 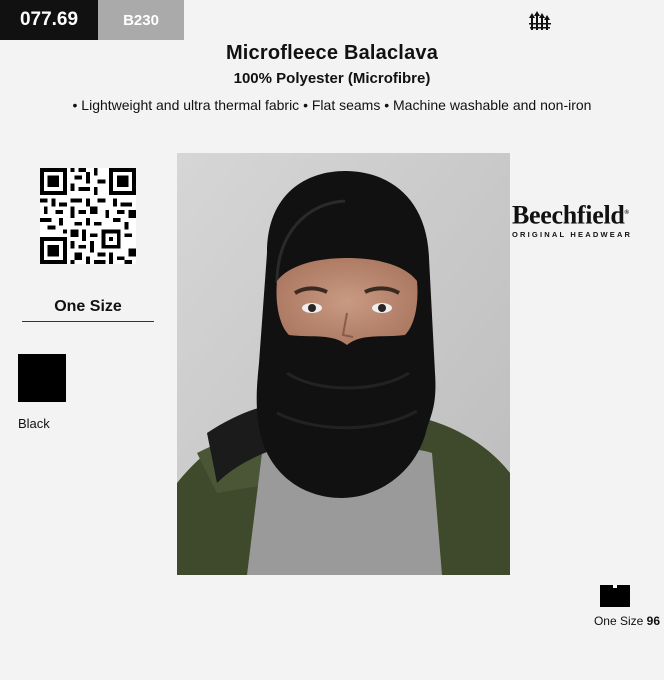 What do you see at coordinates (626, 213) in the screenshot?
I see `registered-mark: ®` at bounding box center [626, 213].